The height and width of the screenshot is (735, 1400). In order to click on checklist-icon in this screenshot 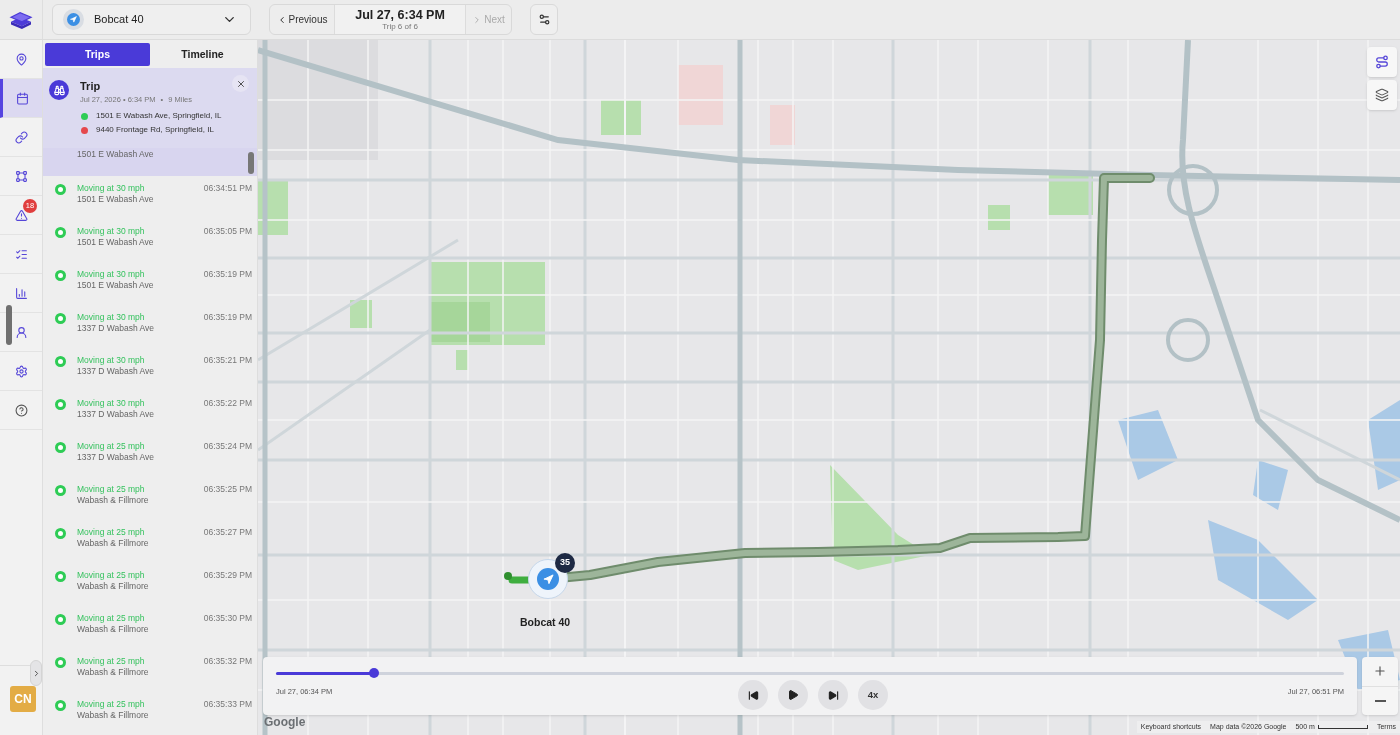, I will do `click(21, 254)`.